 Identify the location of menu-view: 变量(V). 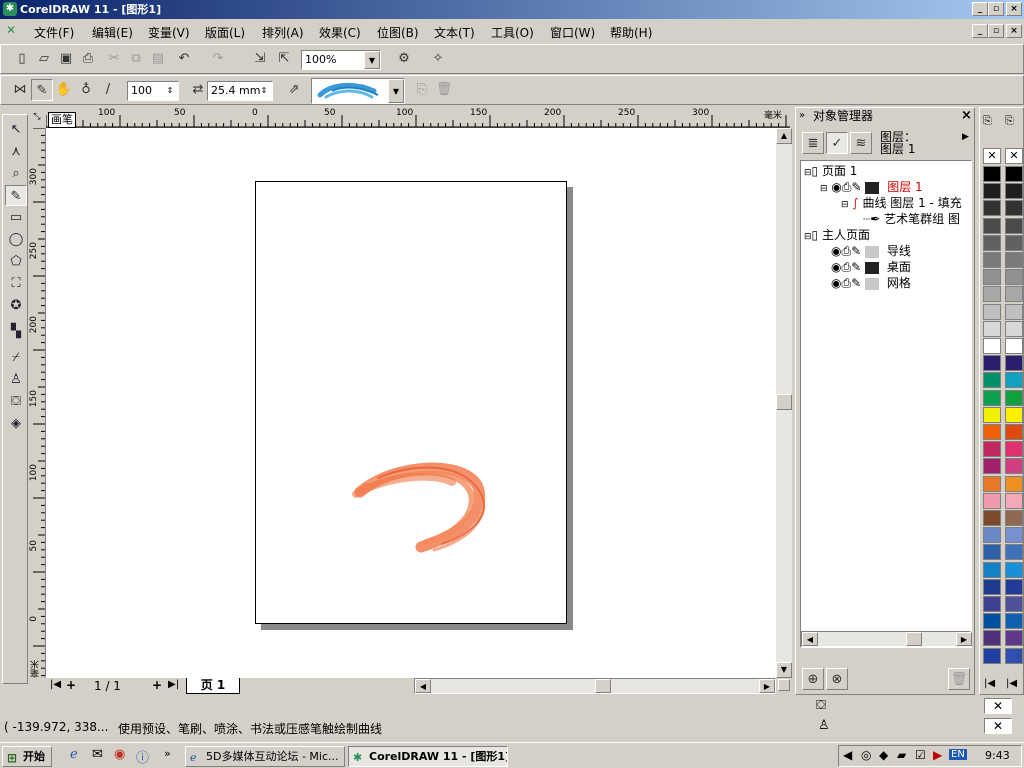
(169, 32).